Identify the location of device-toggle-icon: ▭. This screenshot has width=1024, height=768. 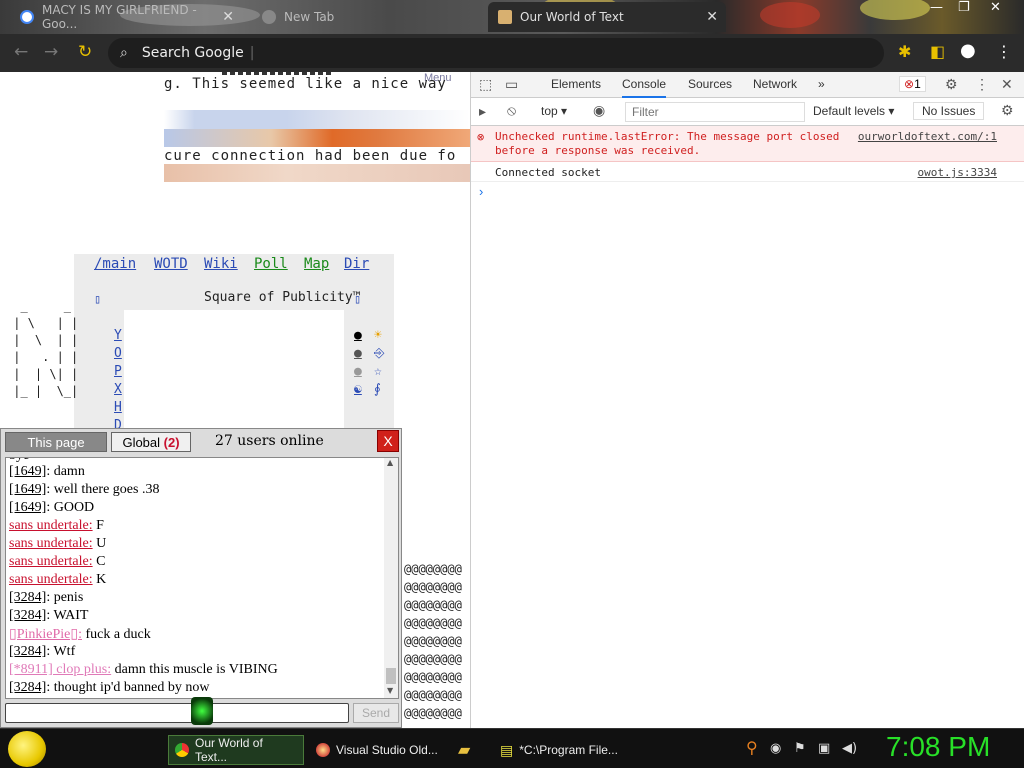
(511, 84).